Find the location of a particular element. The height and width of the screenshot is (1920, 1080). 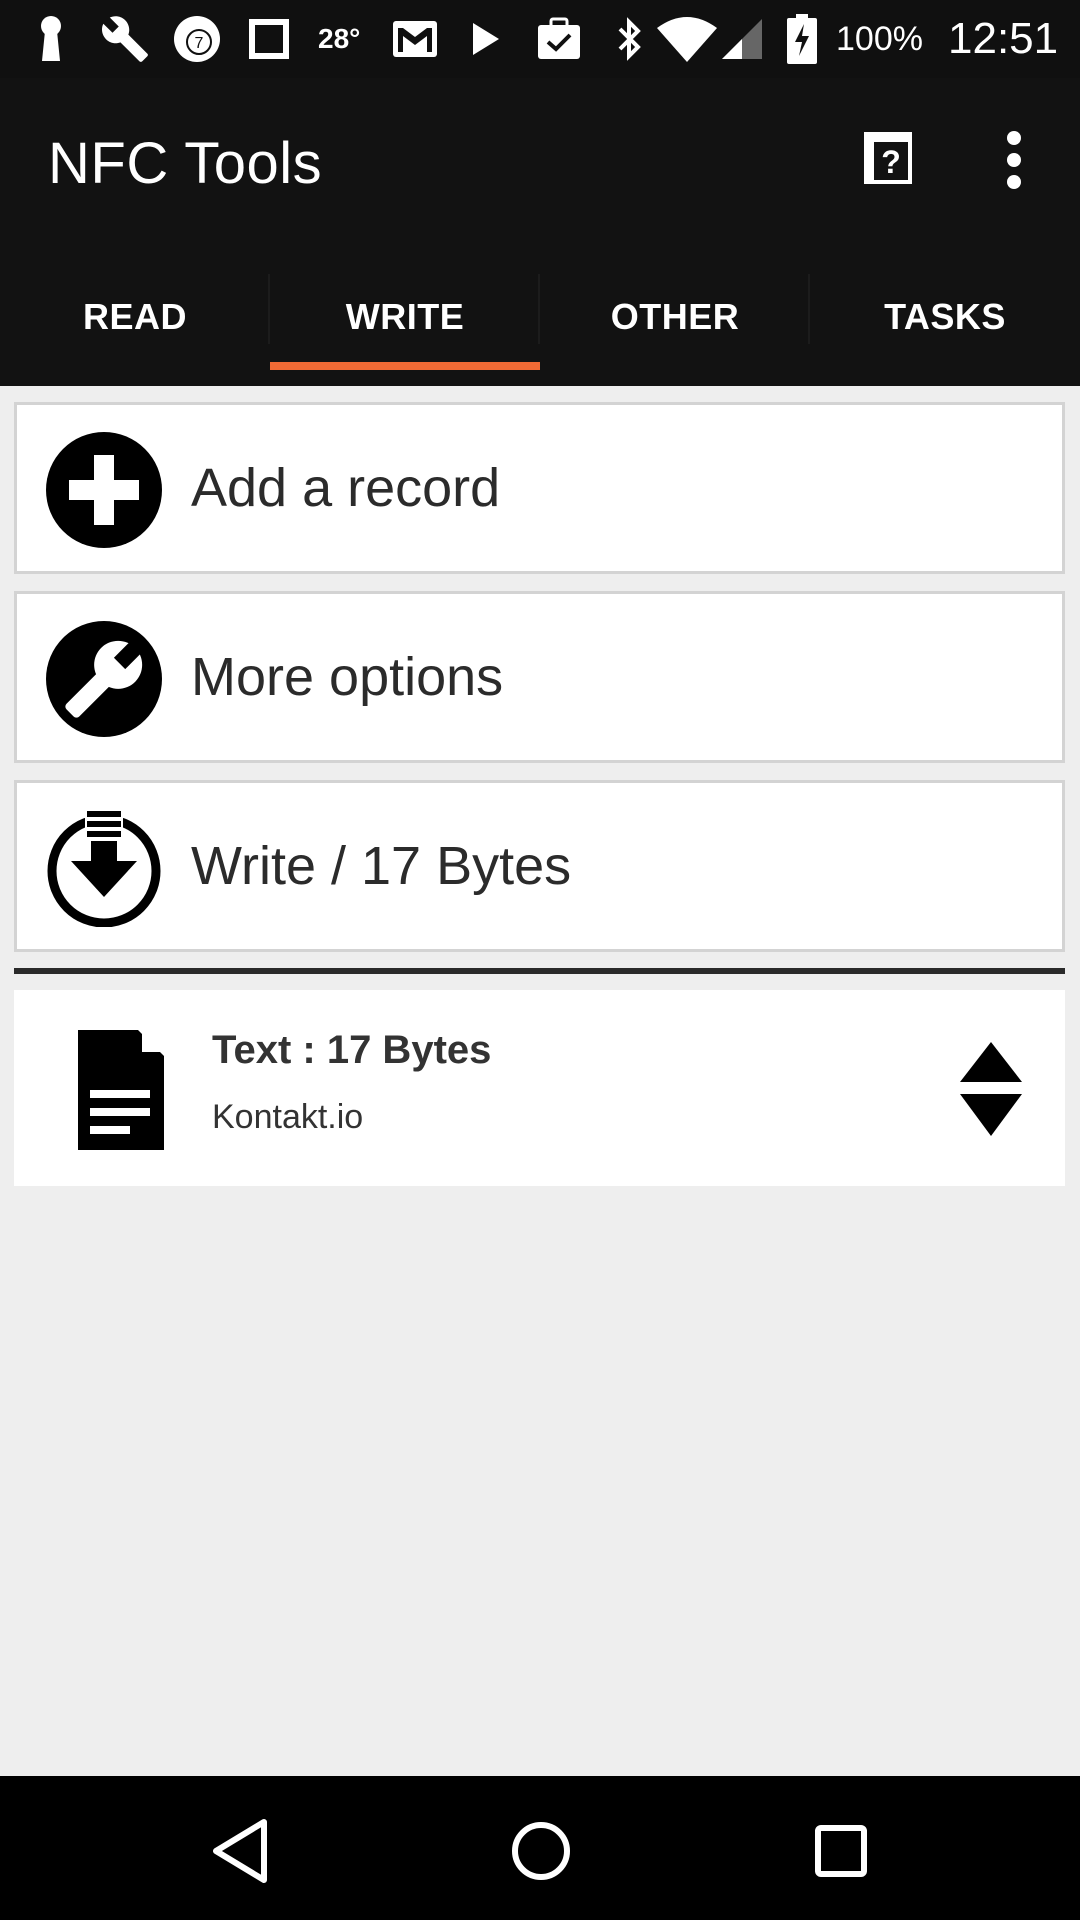

add-record-label: Add a record is located at coordinates (346, 488).